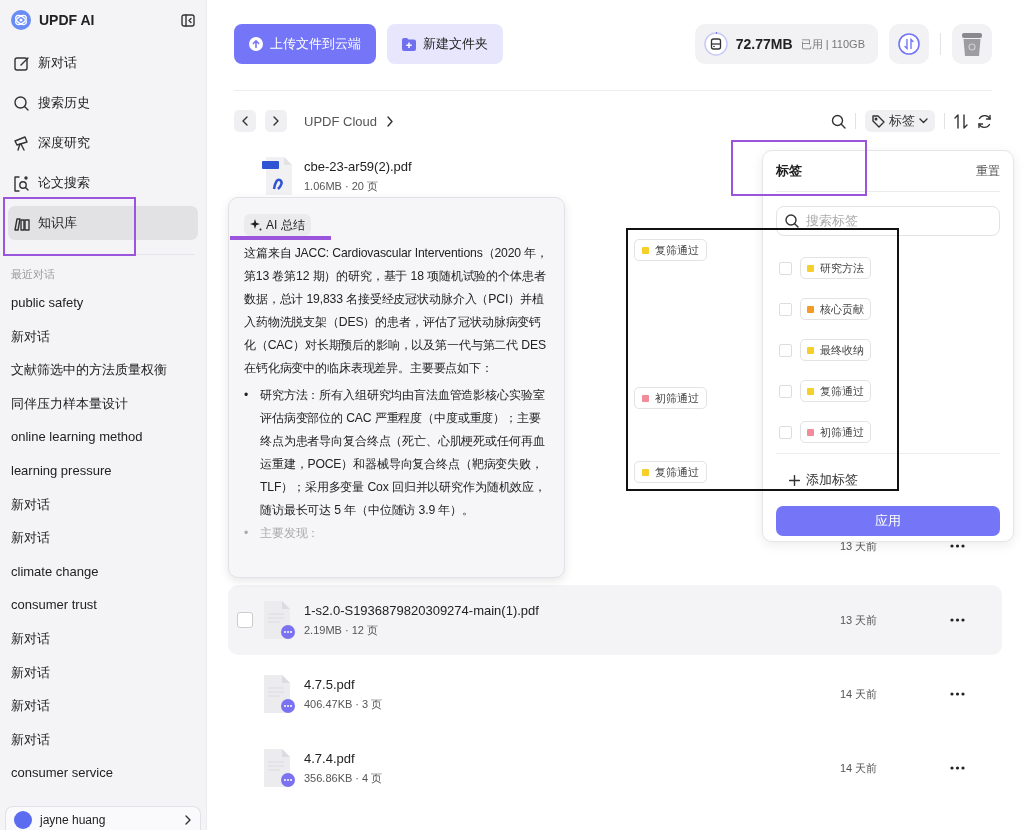 This screenshot has width=1024, height=830. I want to click on caret-down-icon, so click(923, 121).